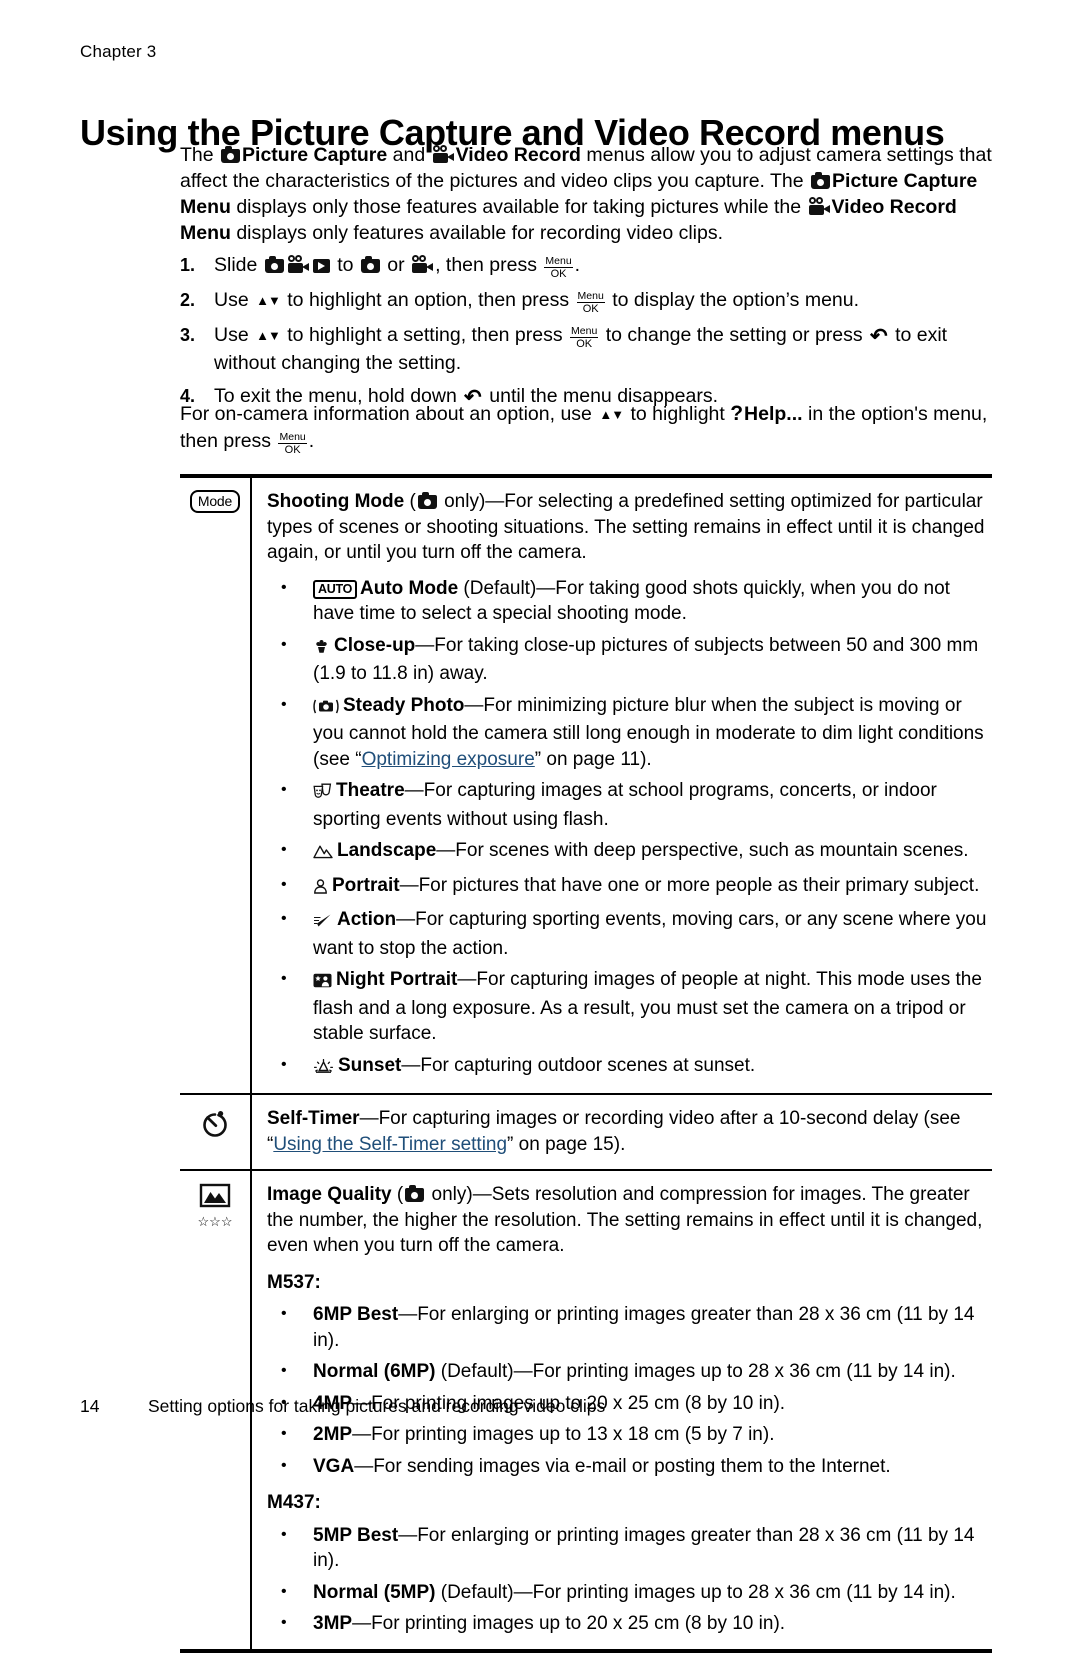  What do you see at coordinates (489, 265) in the screenshot?
I see `step-1-part-4: , then press` at bounding box center [489, 265].